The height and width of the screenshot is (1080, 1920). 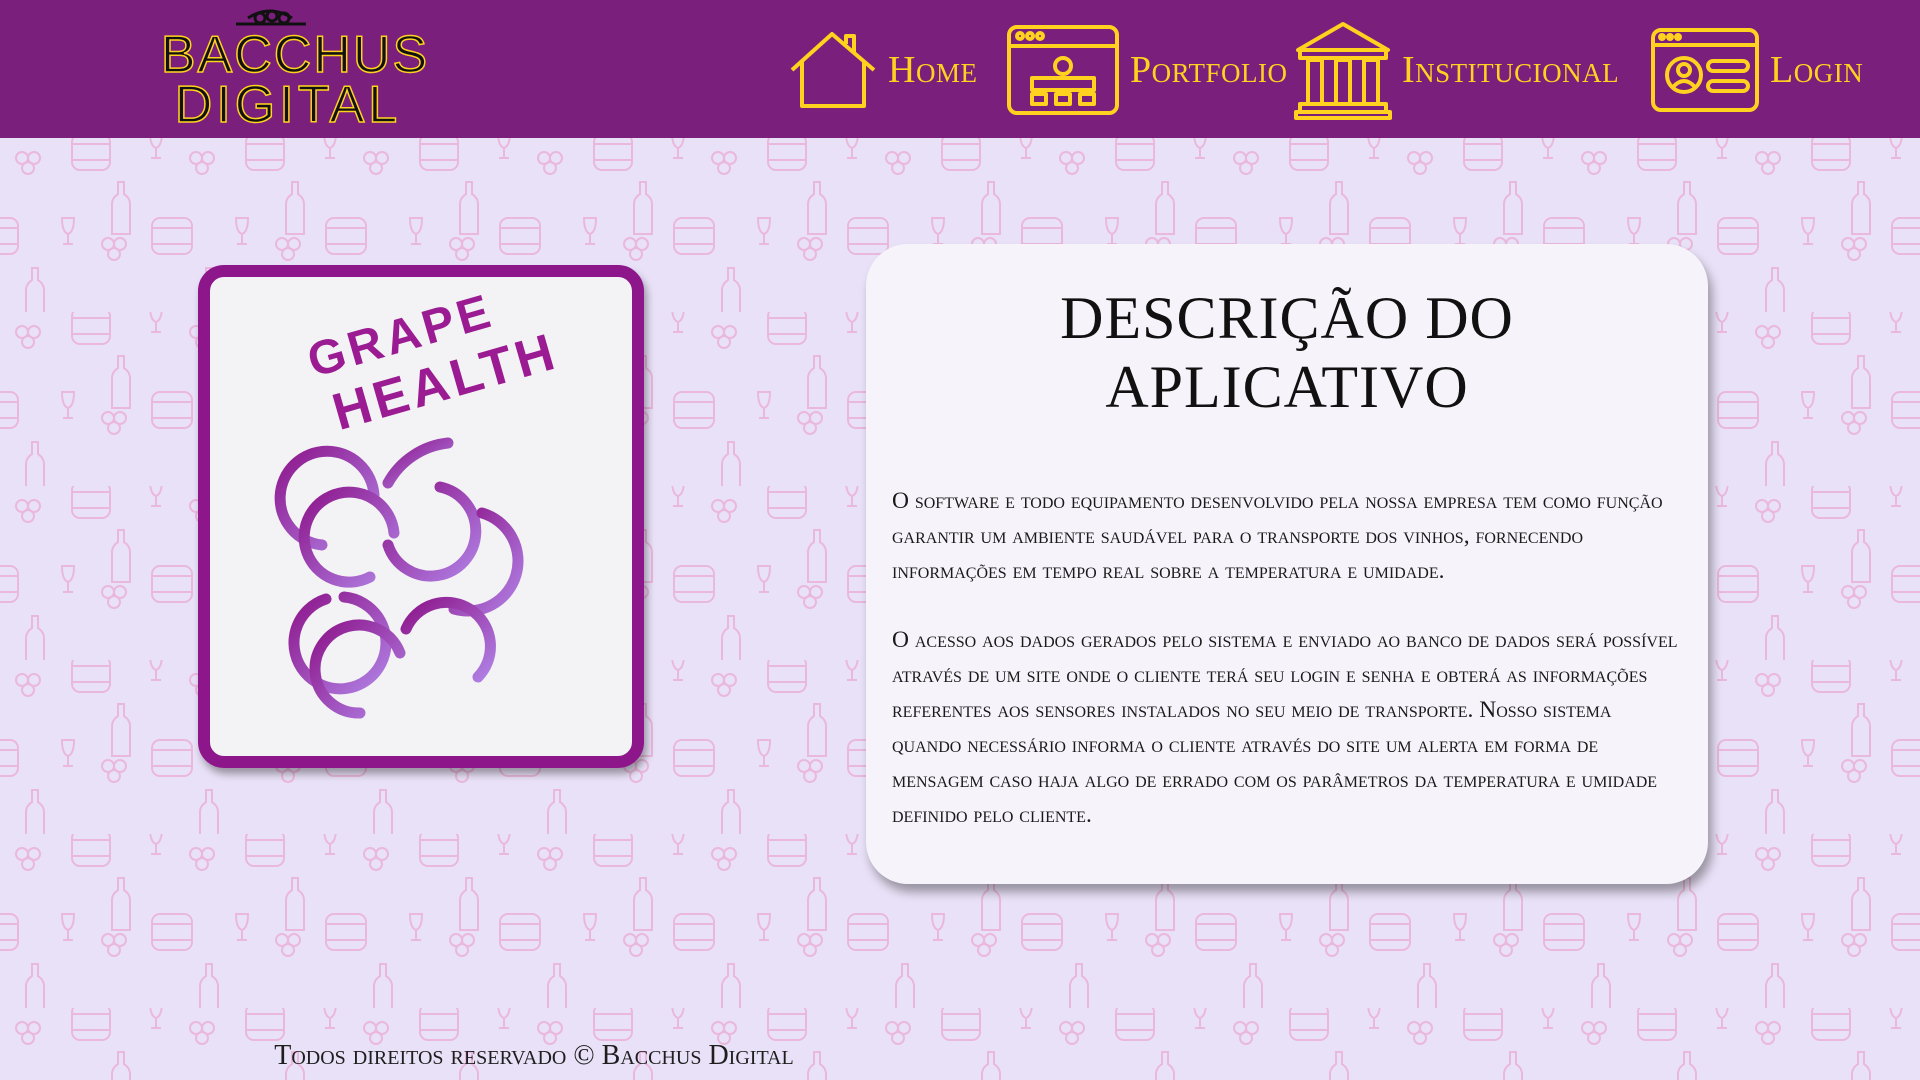 What do you see at coordinates (833, 70) in the screenshot?
I see `home-icon` at bounding box center [833, 70].